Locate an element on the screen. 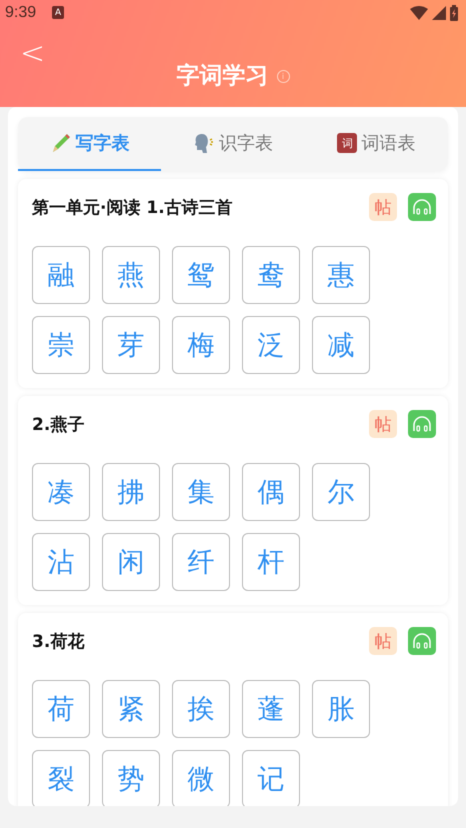 This screenshot has height=828, width=466. character-tile: 燕 is located at coordinates (131, 275).